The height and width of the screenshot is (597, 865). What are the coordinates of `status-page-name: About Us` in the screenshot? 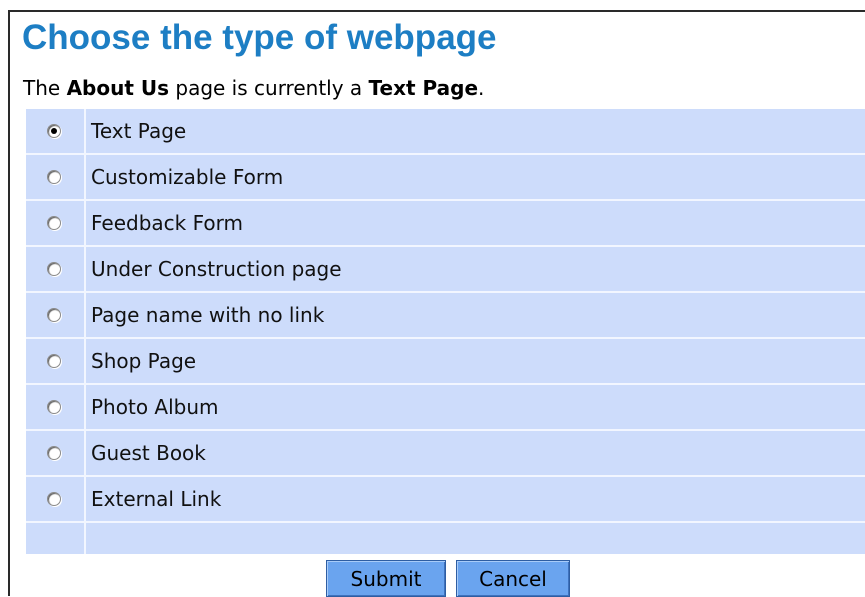 It's located at (118, 88).